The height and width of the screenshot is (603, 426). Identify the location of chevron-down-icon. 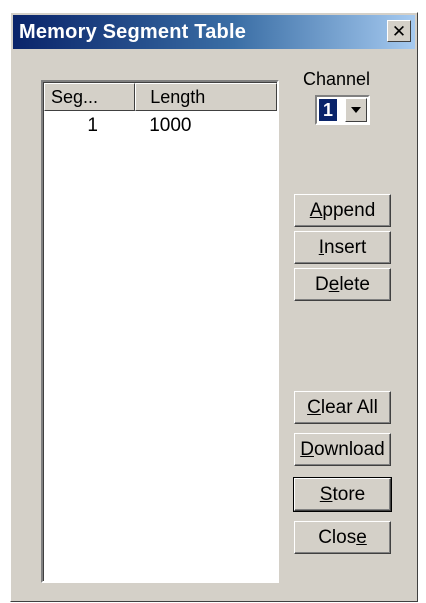
(356, 110).